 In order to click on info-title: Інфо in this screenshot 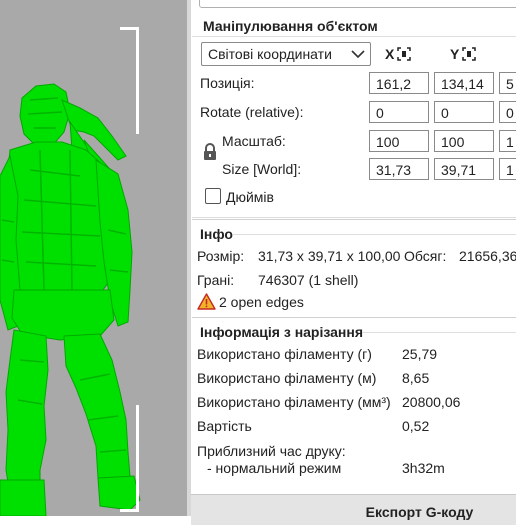, I will do `click(216, 234)`.